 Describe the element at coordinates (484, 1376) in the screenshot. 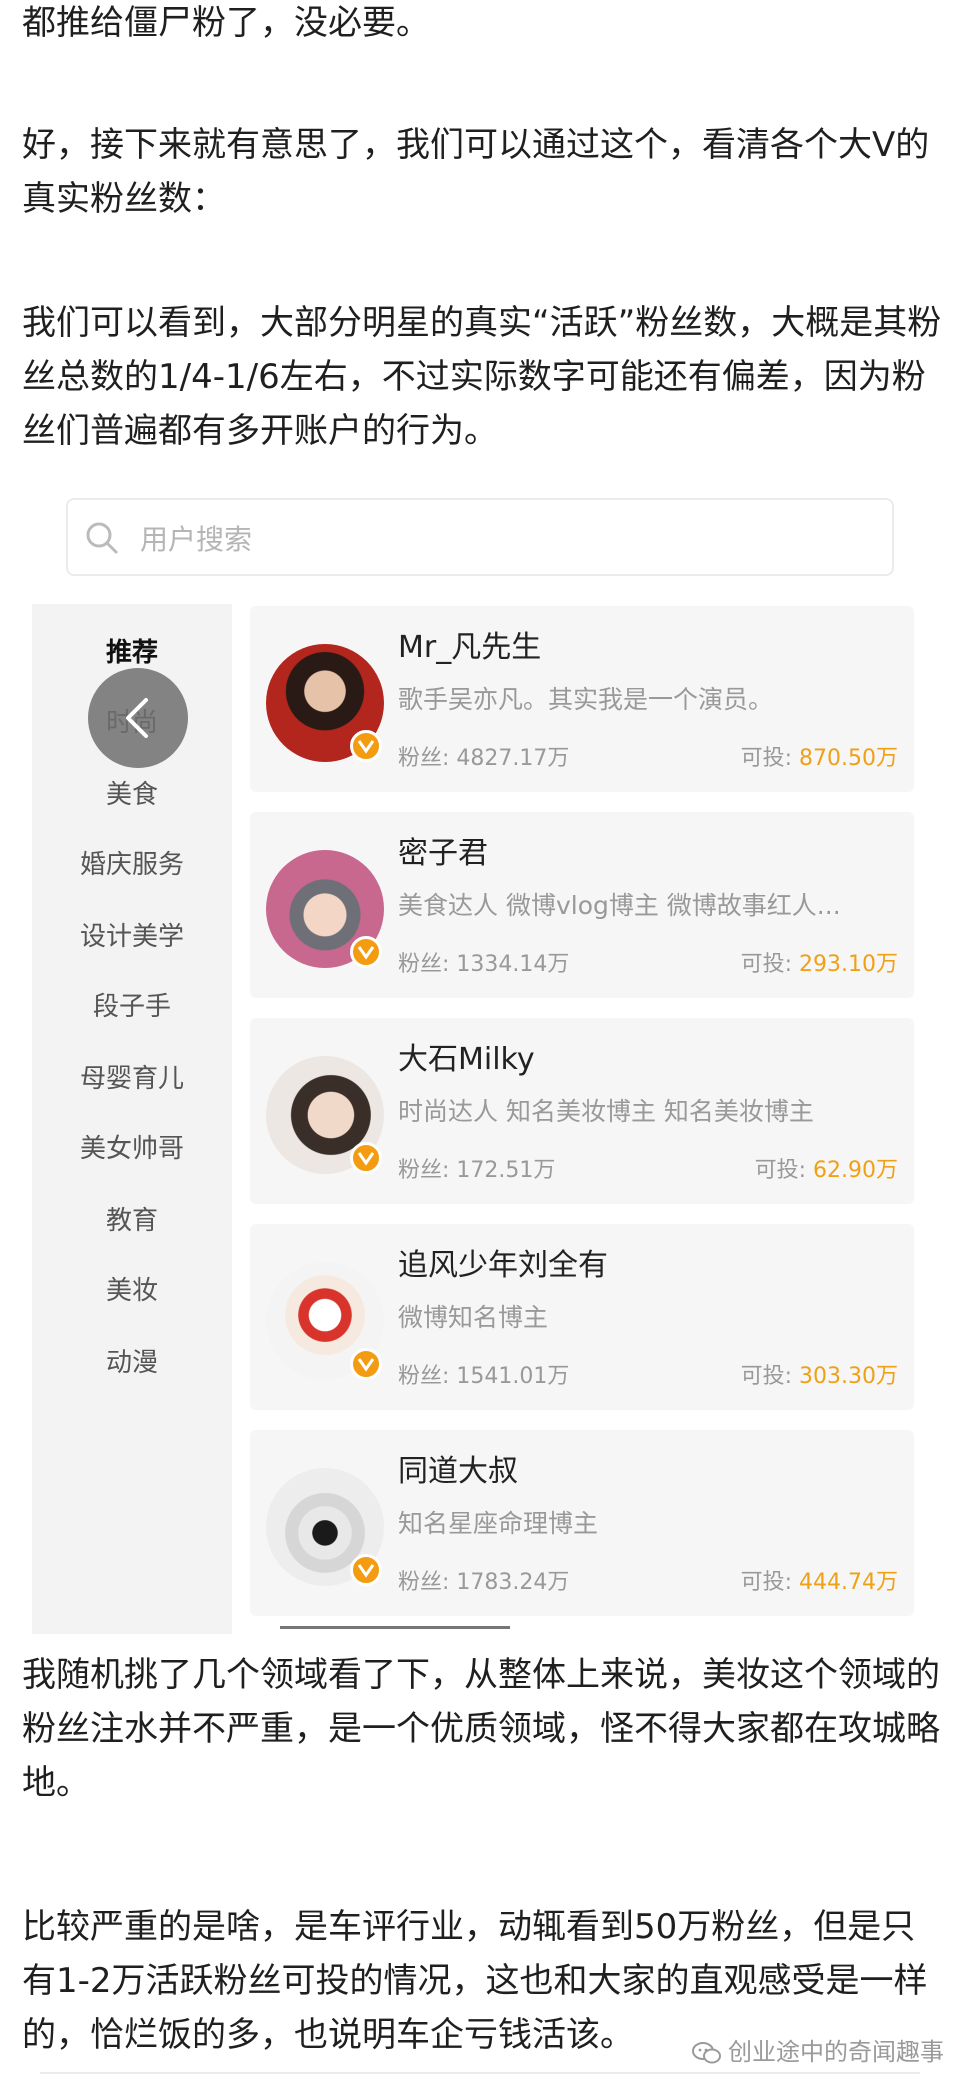

I see `fans-count: 粉丝: 1541.01万` at that location.